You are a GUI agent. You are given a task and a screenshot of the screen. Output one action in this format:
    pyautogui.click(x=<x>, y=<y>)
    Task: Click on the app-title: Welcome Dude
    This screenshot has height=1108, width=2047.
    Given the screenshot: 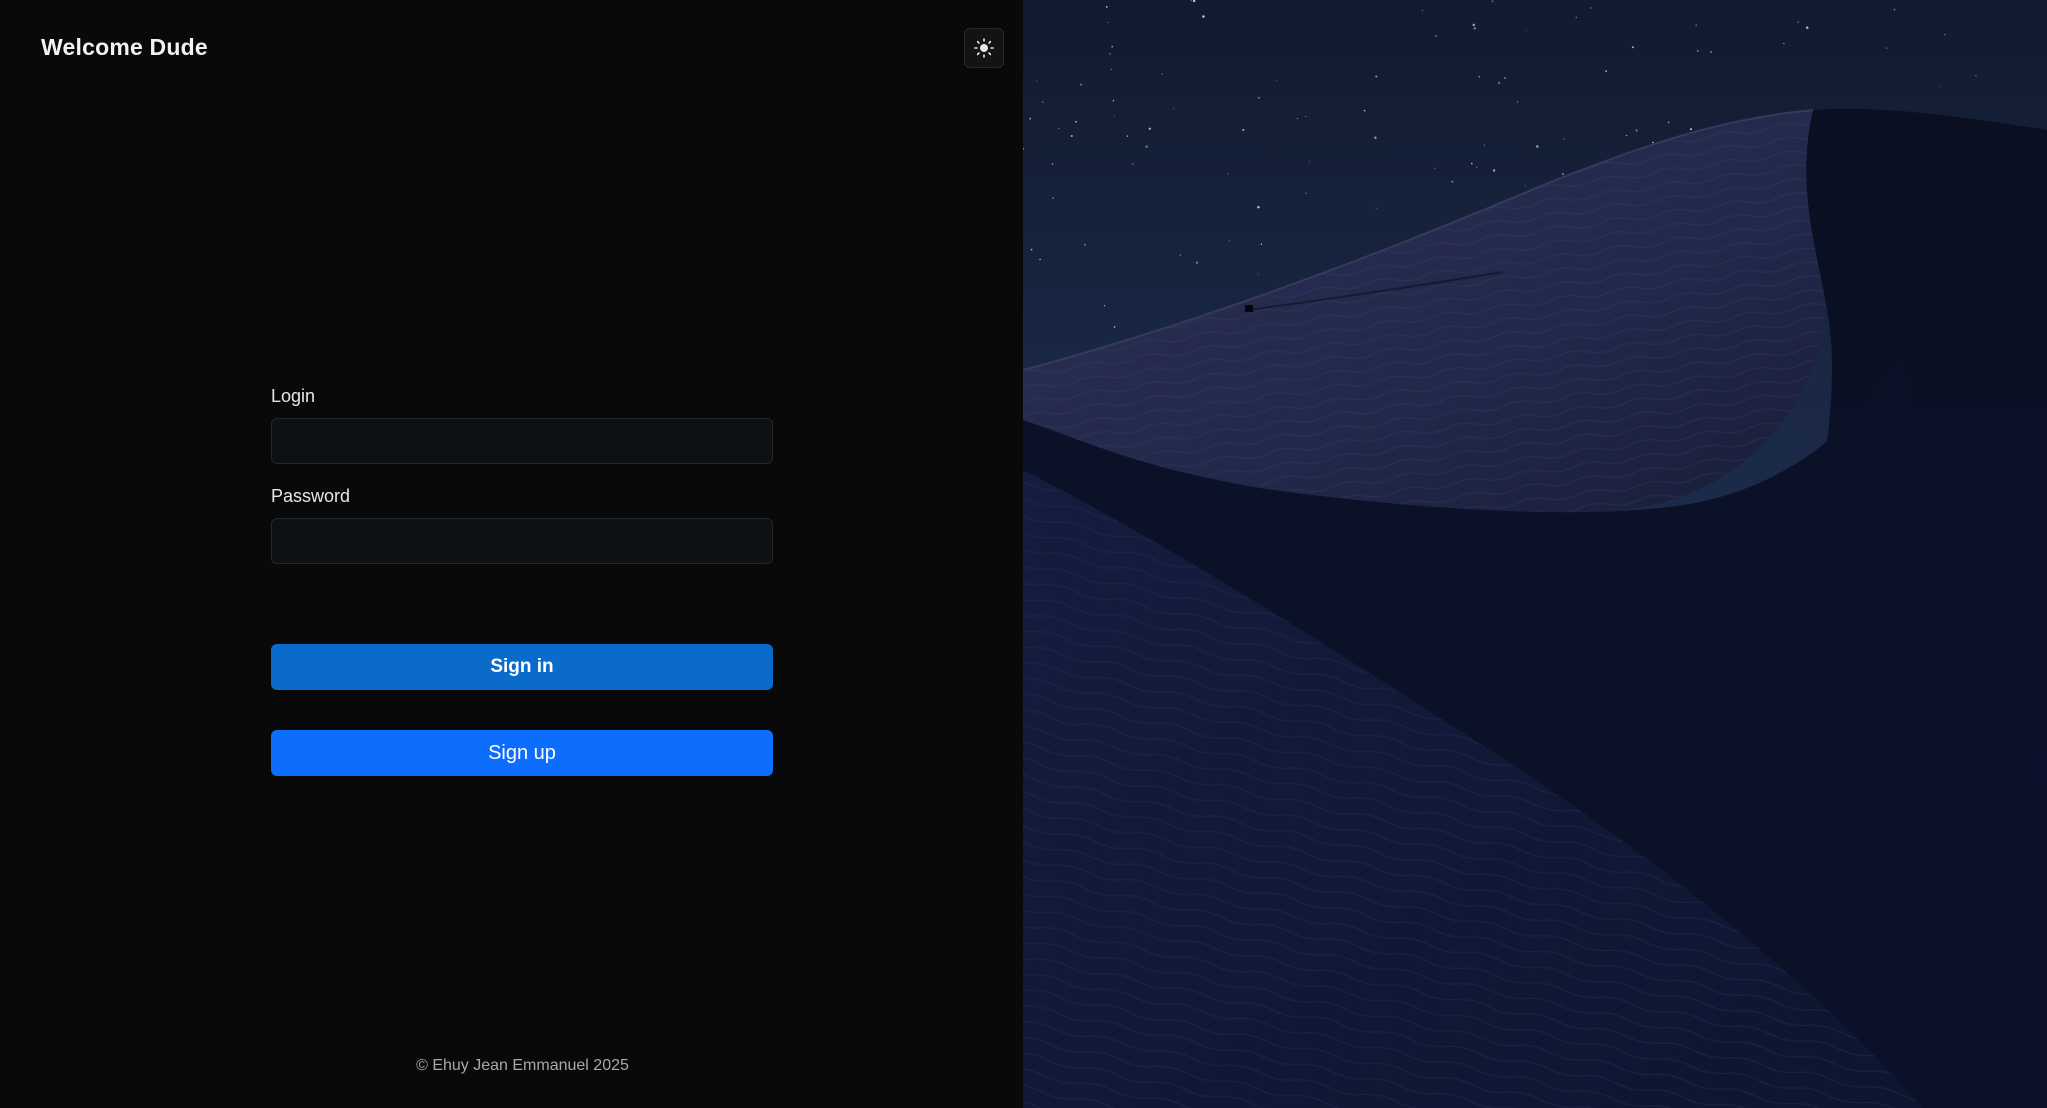 What is the action you would take?
    pyautogui.click(x=124, y=47)
    